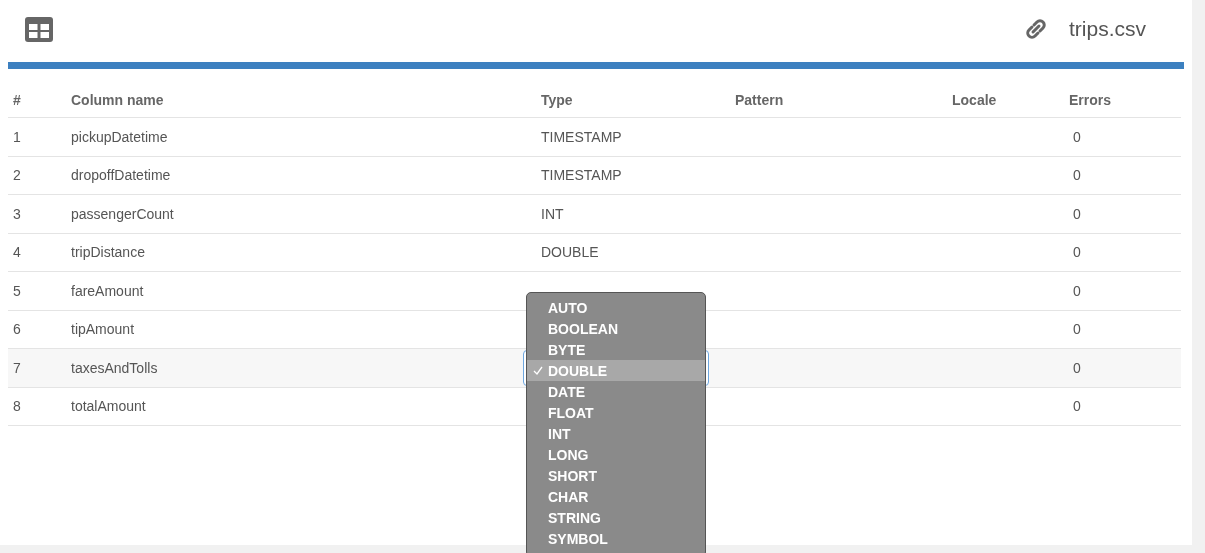 This screenshot has height=553, width=1205. Describe the element at coordinates (17, 213) in the screenshot. I see `table-cell-text: 3` at that location.